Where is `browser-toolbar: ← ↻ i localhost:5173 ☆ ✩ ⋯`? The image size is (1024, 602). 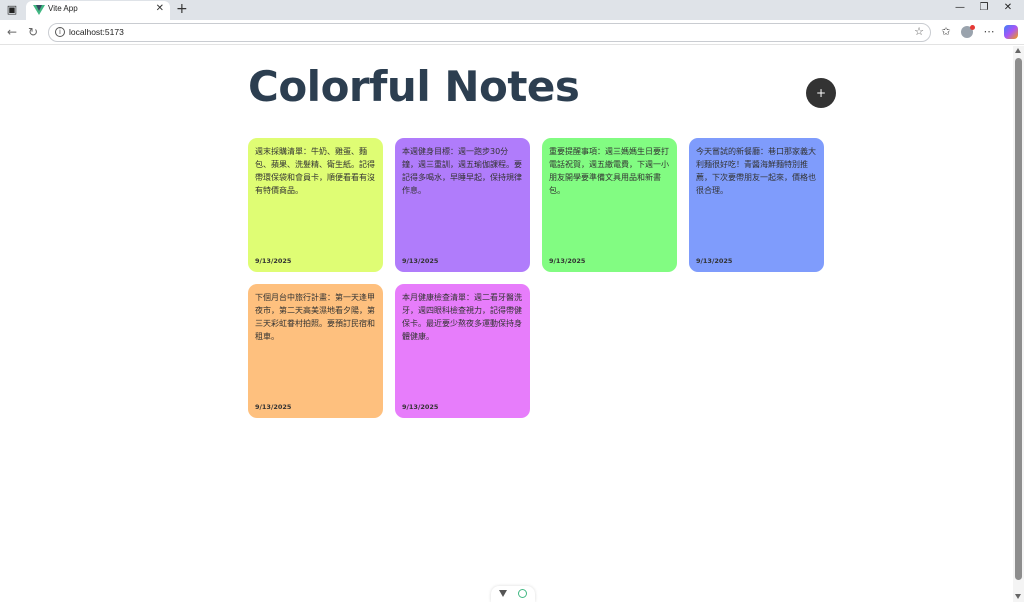 browser-toolbar: ← ↻ i localhost:5173 ☆ ✩ ⋯ is located at coordinates (512, 32).